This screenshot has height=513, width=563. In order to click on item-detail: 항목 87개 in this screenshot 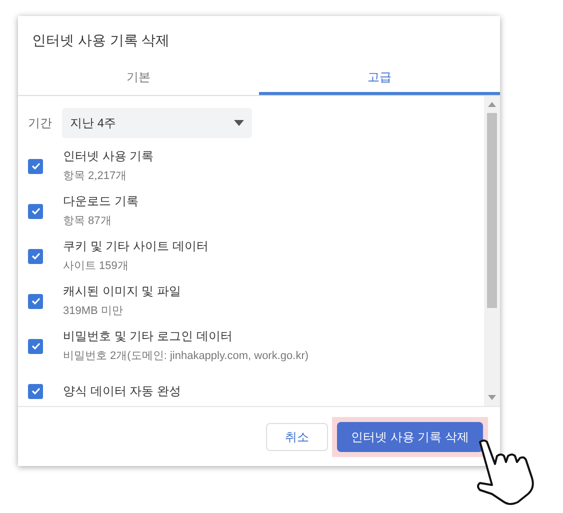, I will do `click(87, 222)`.